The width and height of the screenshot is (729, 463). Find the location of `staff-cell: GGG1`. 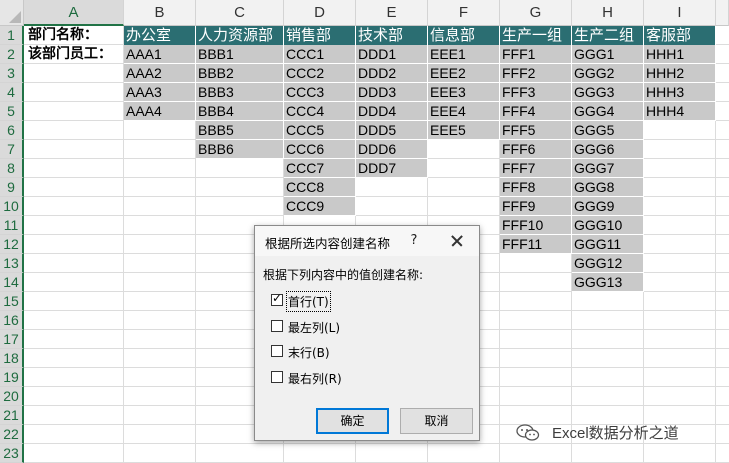

staff-cell: GGG1 is located at coordinates (608, 54).